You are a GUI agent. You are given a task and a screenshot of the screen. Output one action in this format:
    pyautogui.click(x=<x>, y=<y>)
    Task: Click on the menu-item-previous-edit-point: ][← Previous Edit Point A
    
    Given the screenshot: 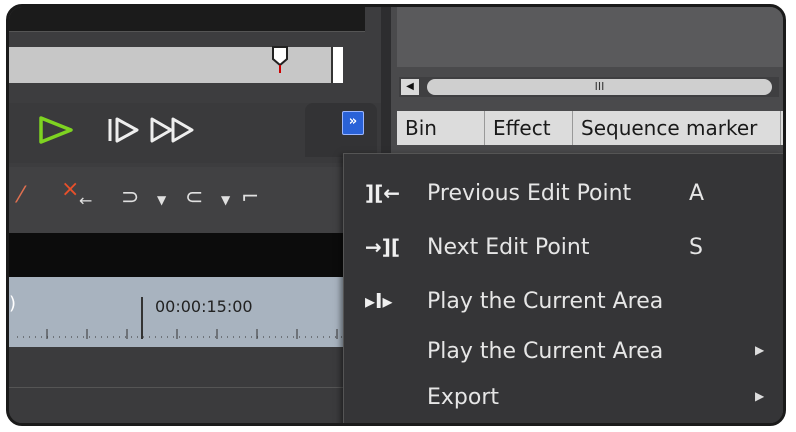 What is the action you would take?
    pyautogui.click(x=563, y=194)
    